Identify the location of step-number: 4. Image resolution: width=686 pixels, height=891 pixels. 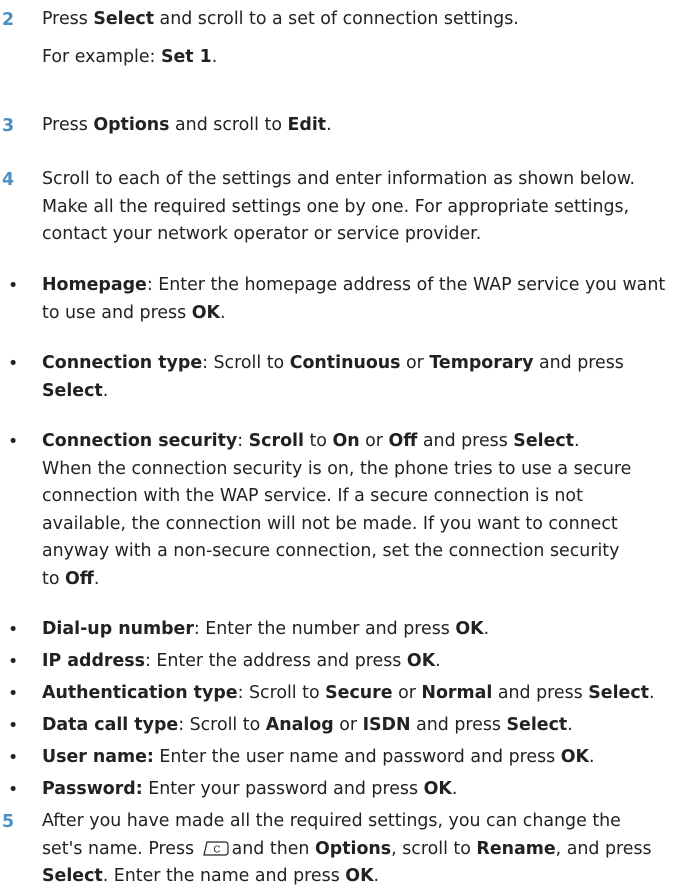
(8, 180).